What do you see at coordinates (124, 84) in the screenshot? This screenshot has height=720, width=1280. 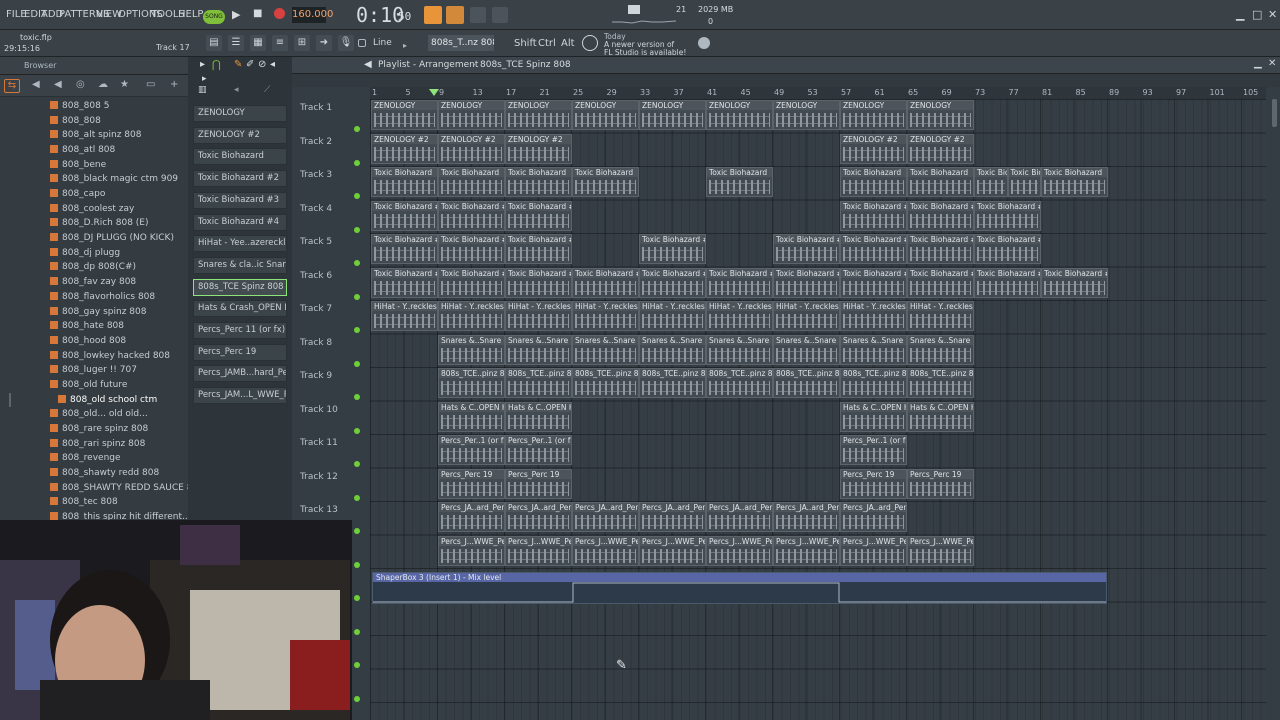 I see `star-icon: ★` at bounding box center [124, 84].